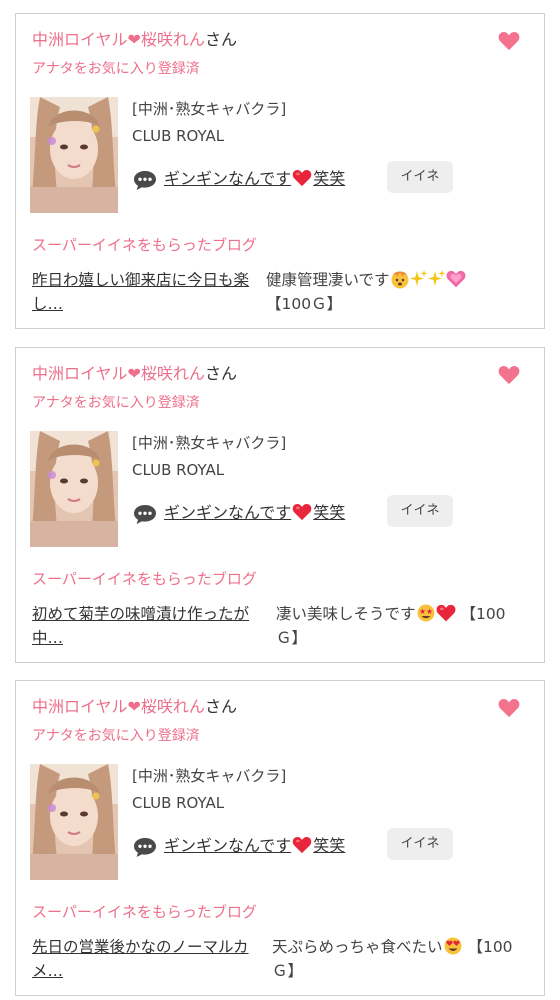 The height and width of the screenshot is (1000, 560). What do you see at coordinates (328, 280) in the screenshot?
I see `comment-text: 健康管理凄いです` at bounding box center [328, 280].